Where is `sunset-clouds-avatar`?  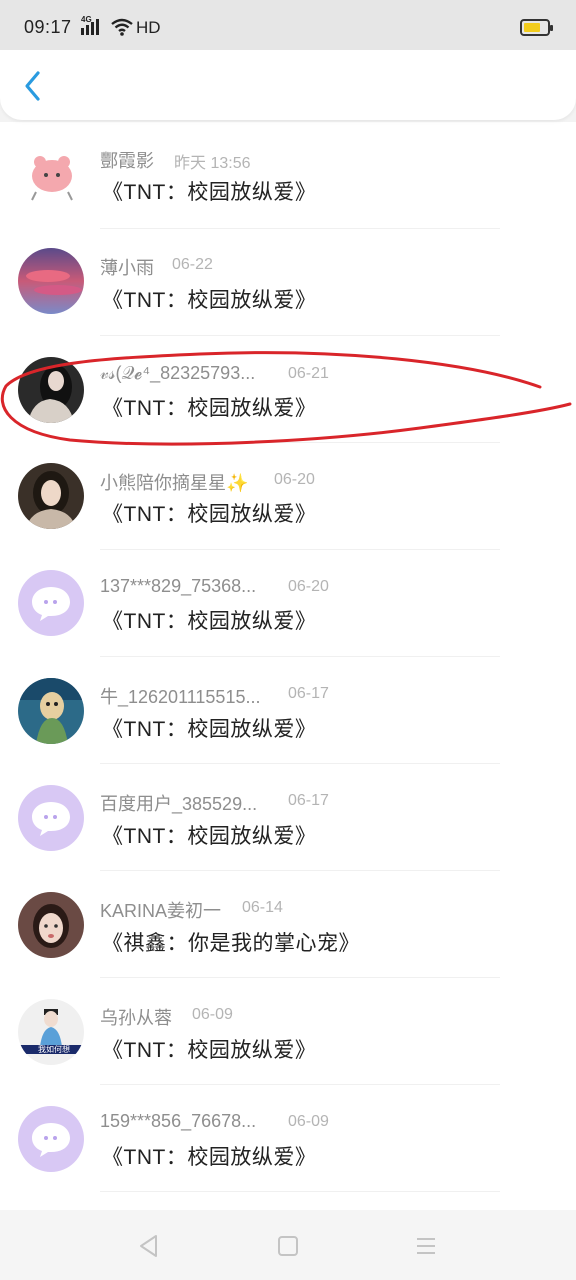
sunset-clouds-avatar is located at coordinates (51, 281).